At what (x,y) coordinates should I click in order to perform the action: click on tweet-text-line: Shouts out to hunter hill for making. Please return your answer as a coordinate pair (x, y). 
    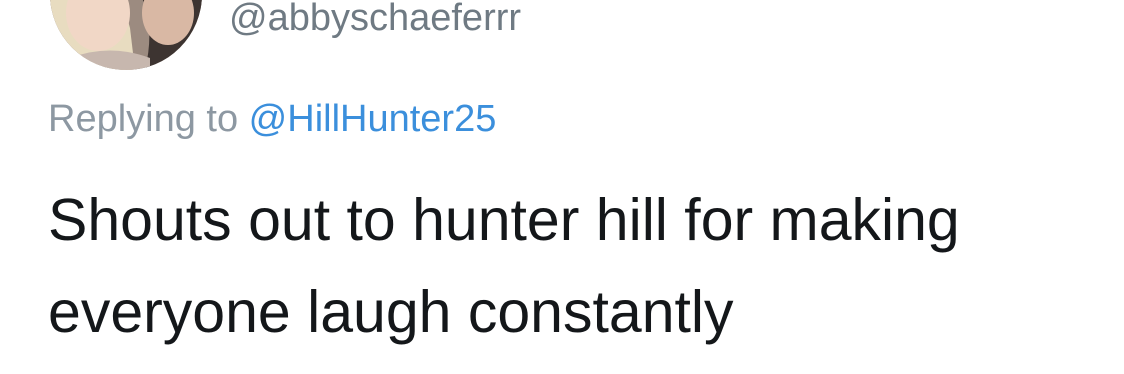
    Looking at the image, I should click on (504, 220).